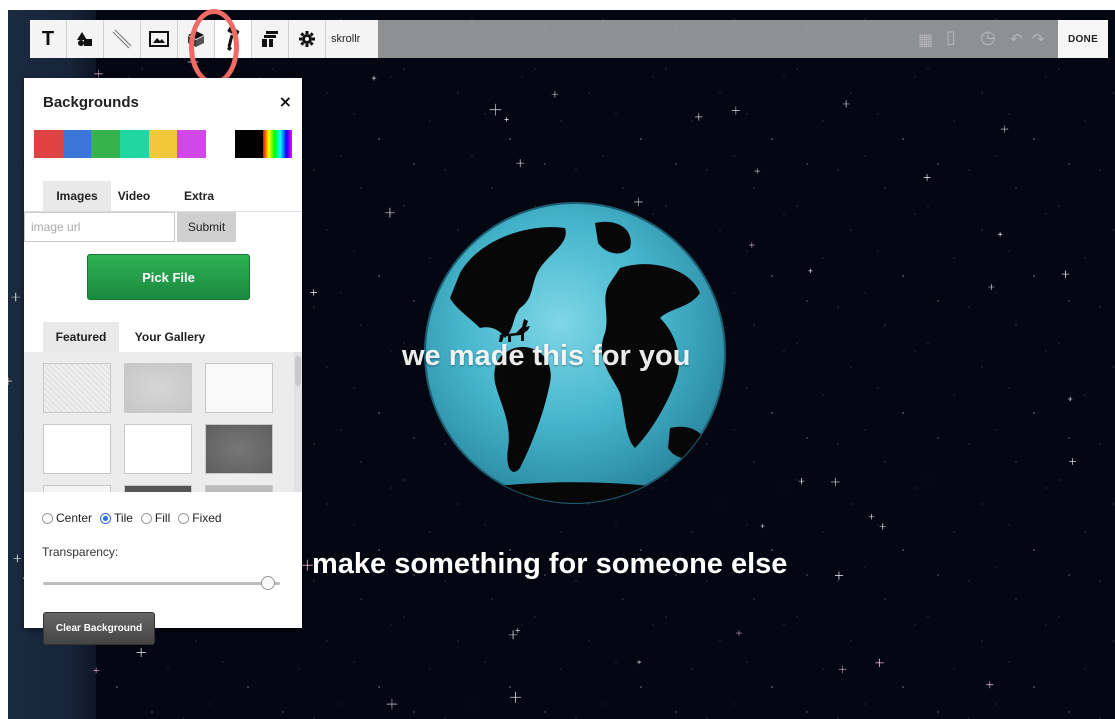 This screenshot has width=1115, height=719. What do you see at coordinates (77, 196) in the screenshot?
I see `tab-images: Images` at bounding box center [77, 196].